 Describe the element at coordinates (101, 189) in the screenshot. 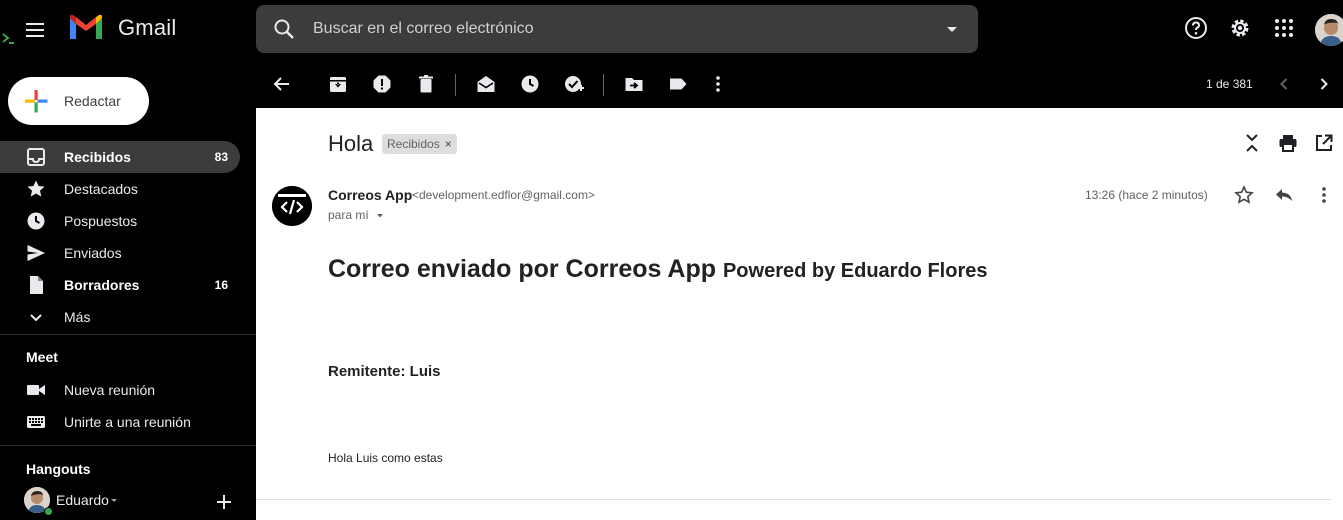

I see `sidebar-item-label: Destacados` at that location.